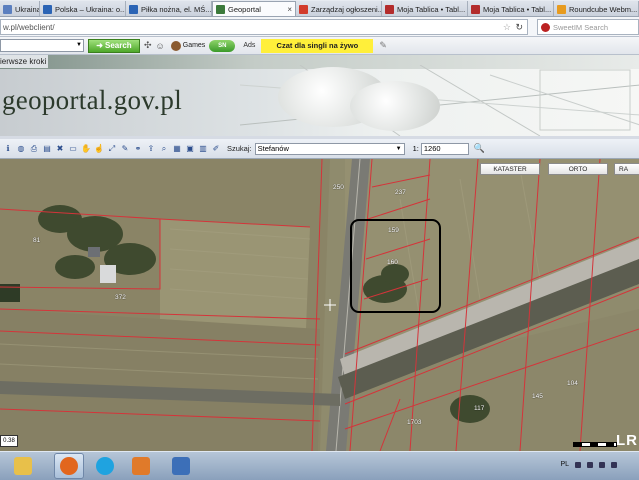  What do you see at coordinates (578, 464) in the screenshot?
I see `tray-network-icon` at bounding box center [578, 464].